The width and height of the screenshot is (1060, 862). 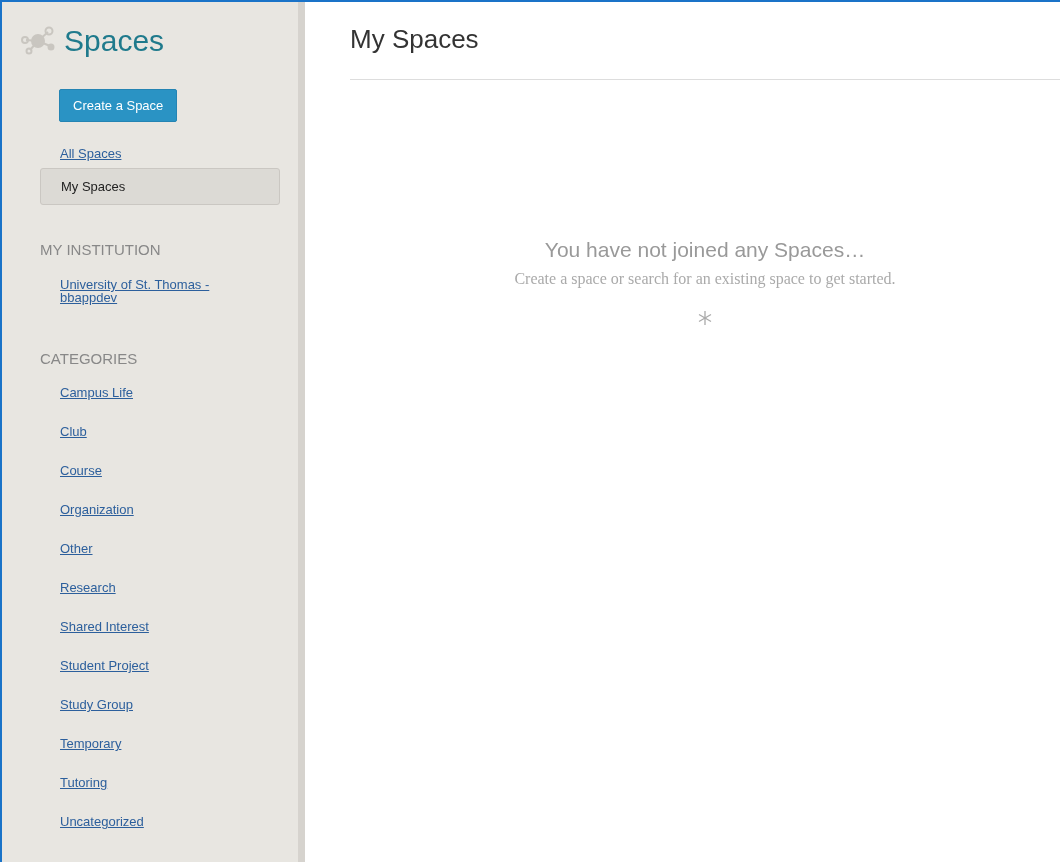 What do you see at coordinates (705, 52) in the screenshot?
I see `page-title: My Spaces` at bounding box center [705, 52].